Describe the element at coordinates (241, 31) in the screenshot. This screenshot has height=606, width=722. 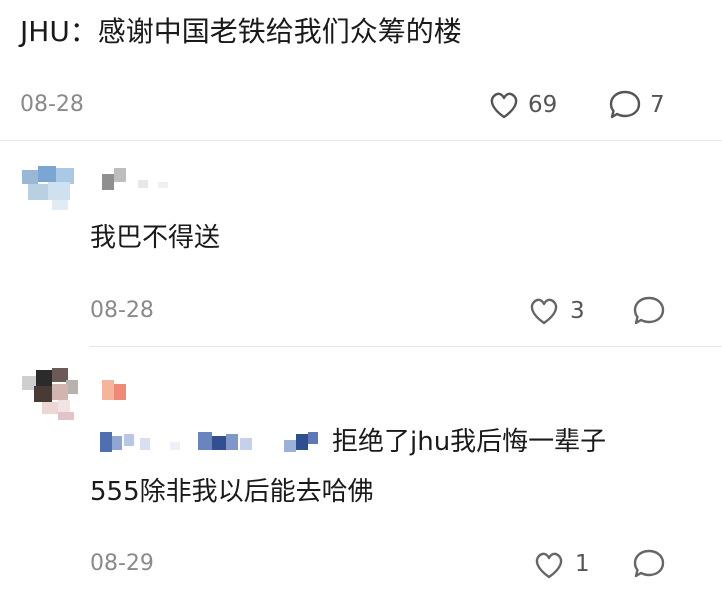
I see `post-text: JHU：感谢中国老铁给我们众筹的楼` at that location.